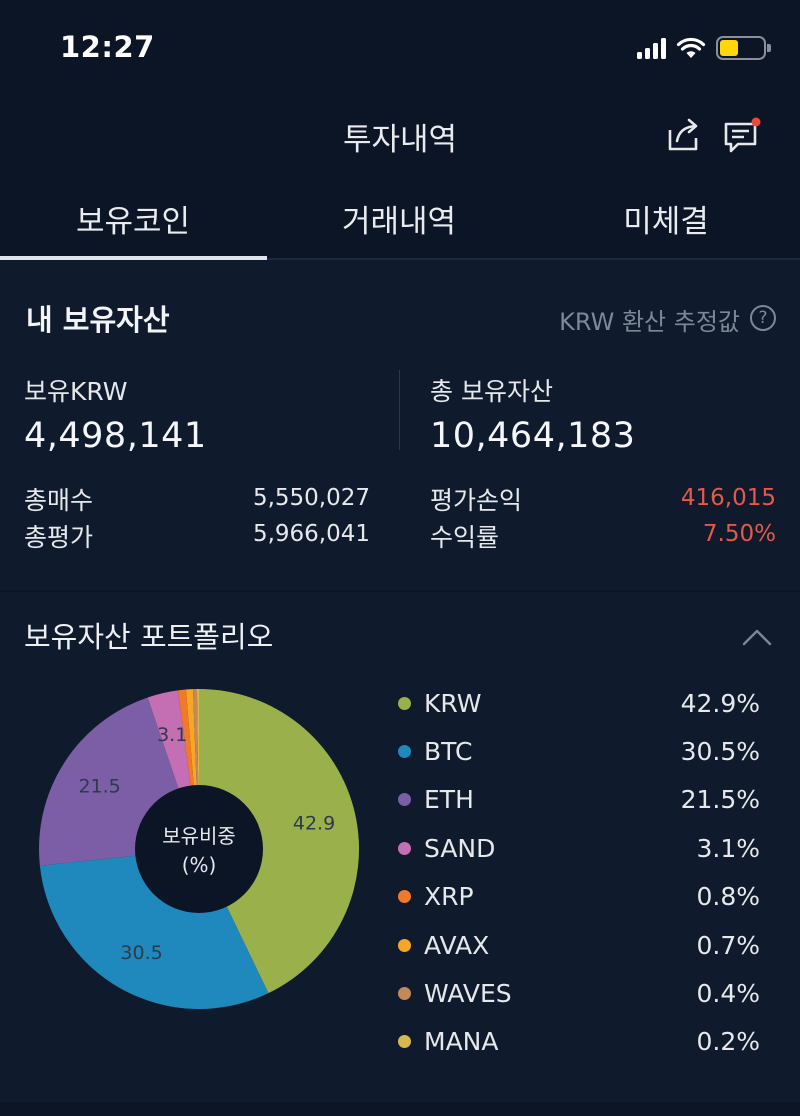 The image size is (800, 1116). Describe the element at coordinates (691, 47) in the screenshot. I see `wifi-icon` at that location.